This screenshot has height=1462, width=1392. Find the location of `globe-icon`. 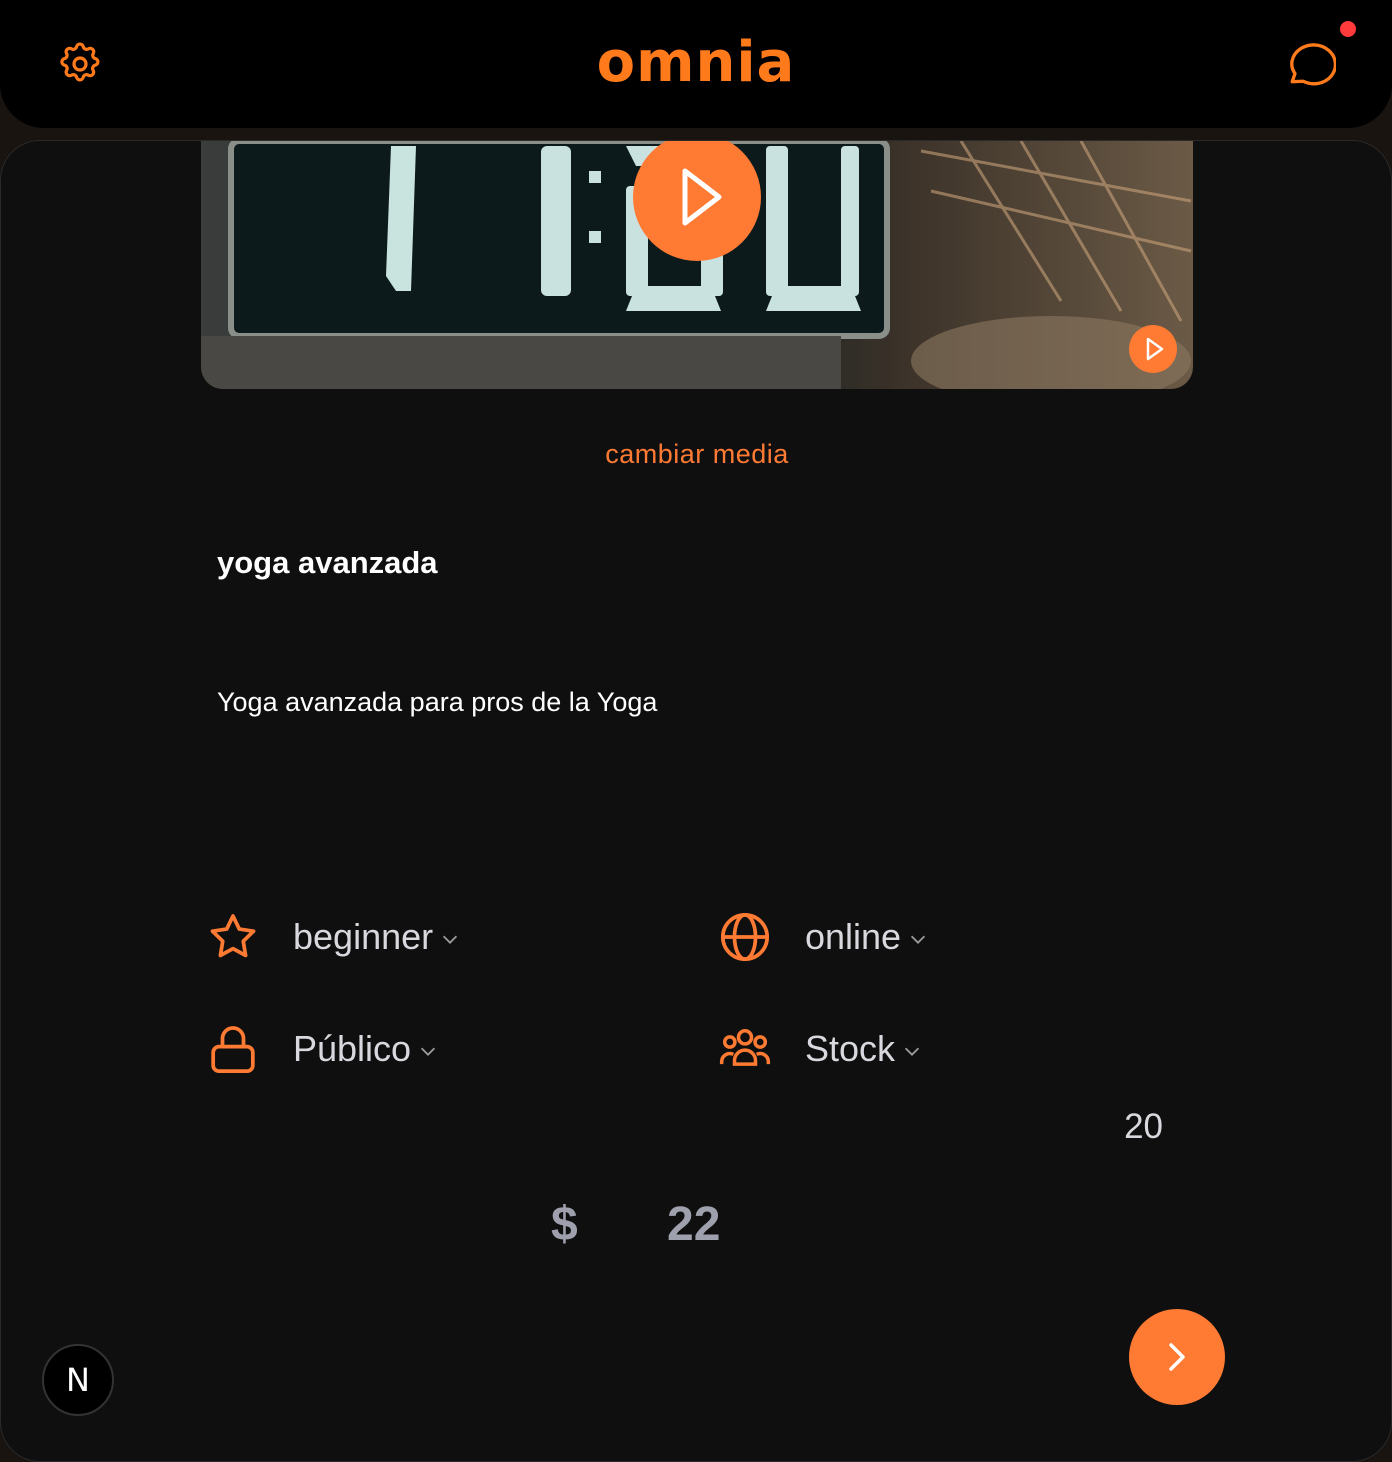

globe-icon is located at coordinates (745, 937).